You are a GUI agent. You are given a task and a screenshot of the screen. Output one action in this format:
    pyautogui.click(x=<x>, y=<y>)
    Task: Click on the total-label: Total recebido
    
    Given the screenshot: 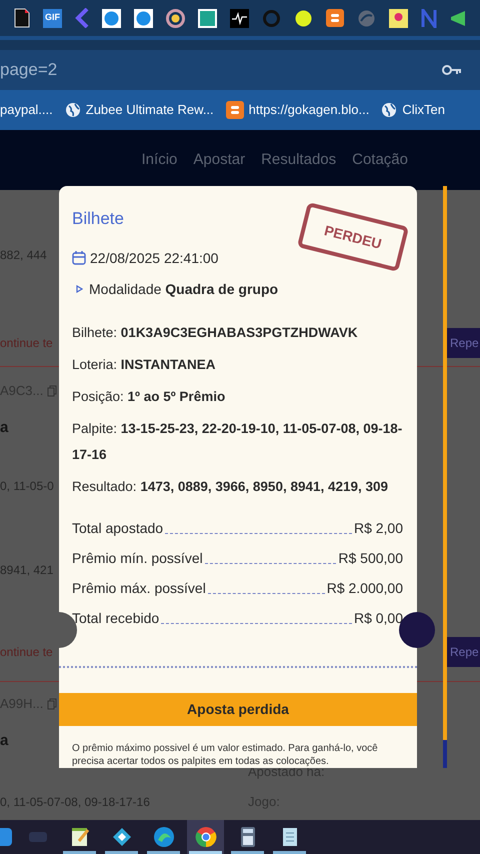 What is the action you would take?
    pyautogui.click(x=116, y=618)
    